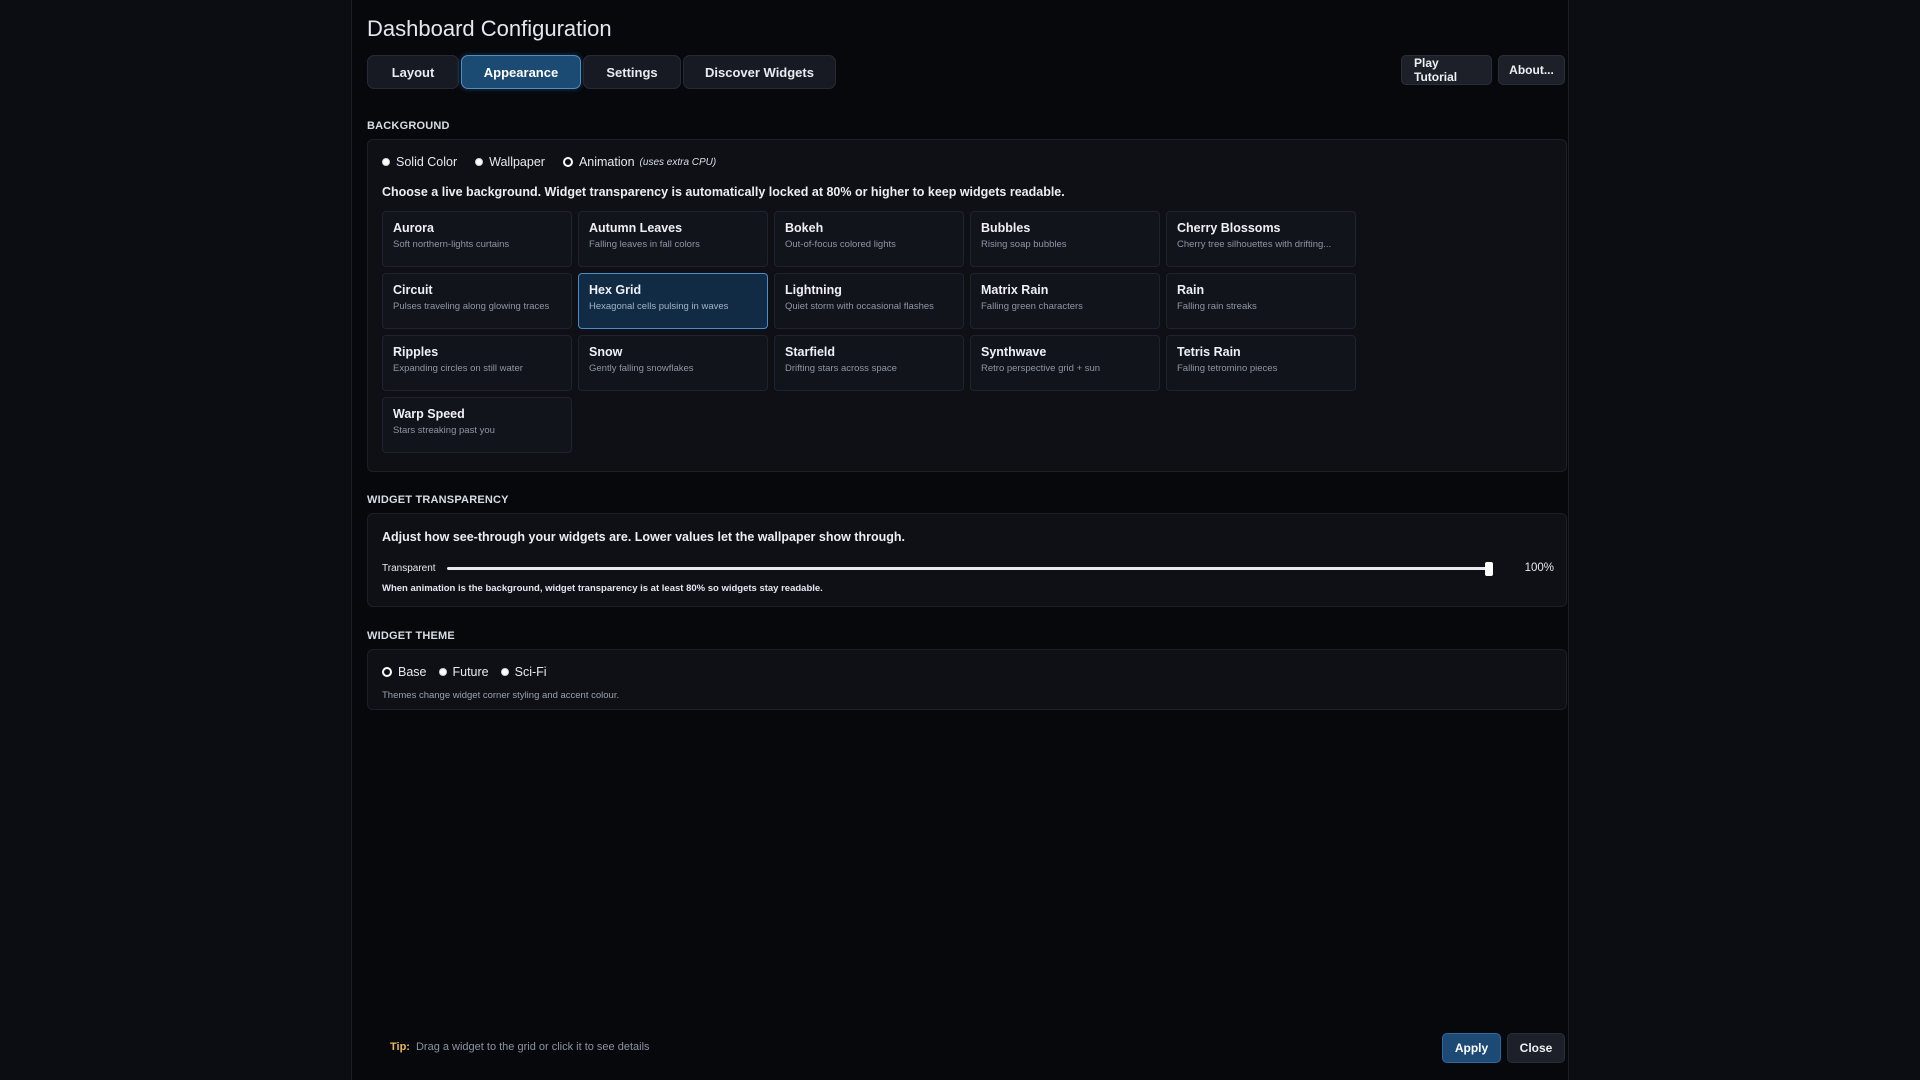  What do you see at coordinates (1014, 352) in the screenshot?
I see `animation-card-name: Synthwave` at bounding box center [1014, 352].